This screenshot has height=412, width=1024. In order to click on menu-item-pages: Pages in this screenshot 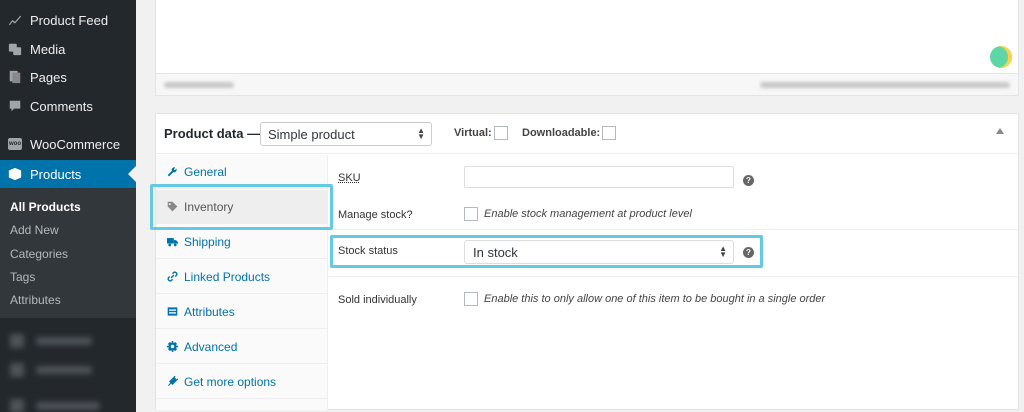, I will do `click(68, 77)`.